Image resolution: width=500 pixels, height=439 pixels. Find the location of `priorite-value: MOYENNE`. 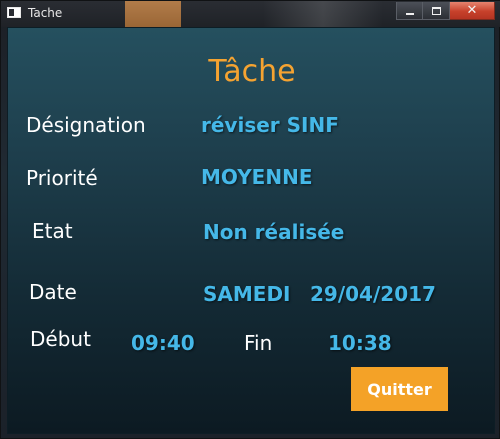

priorite-value: MOYENNE is located at coordinates (257, 177).